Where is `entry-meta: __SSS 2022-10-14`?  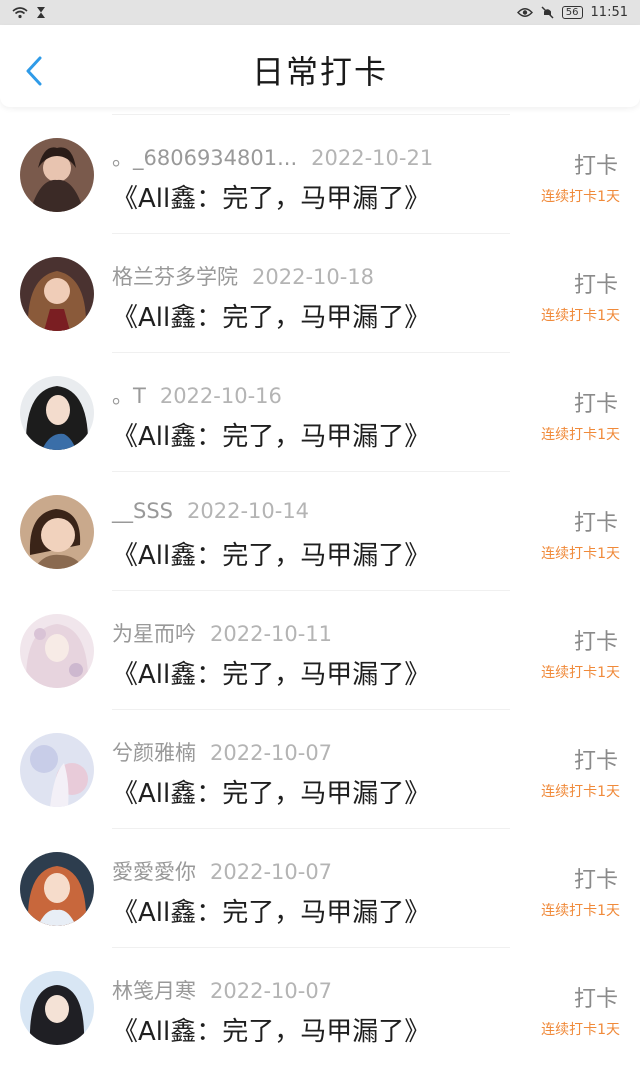
entry-meta: __SSS 2022-10-14 is located at coordinates (210, 511).